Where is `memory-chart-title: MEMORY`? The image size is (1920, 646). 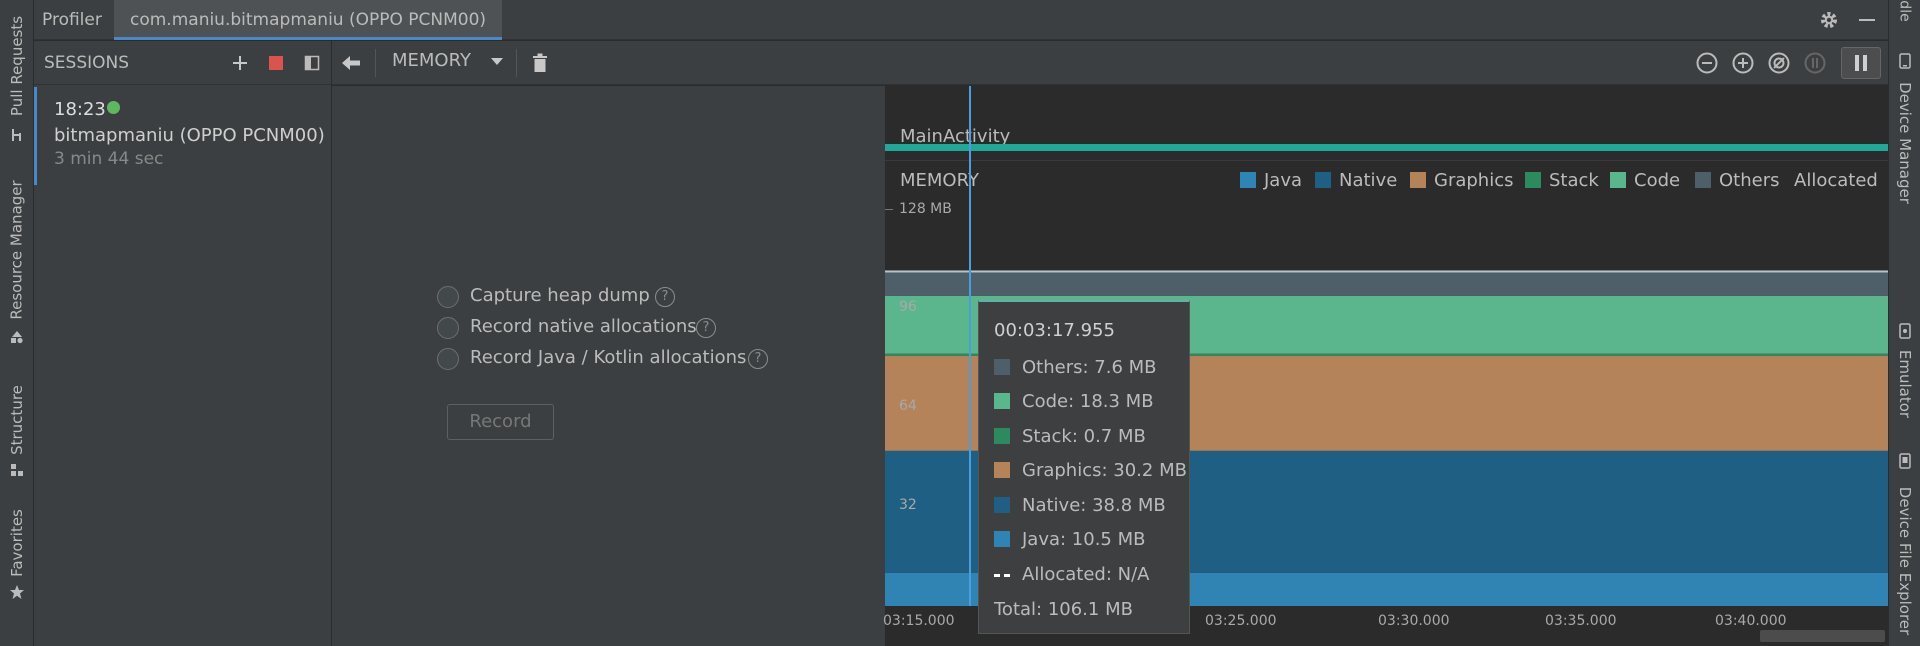
memory-chart-title: MEMORY is located at coordinates (939, 180).